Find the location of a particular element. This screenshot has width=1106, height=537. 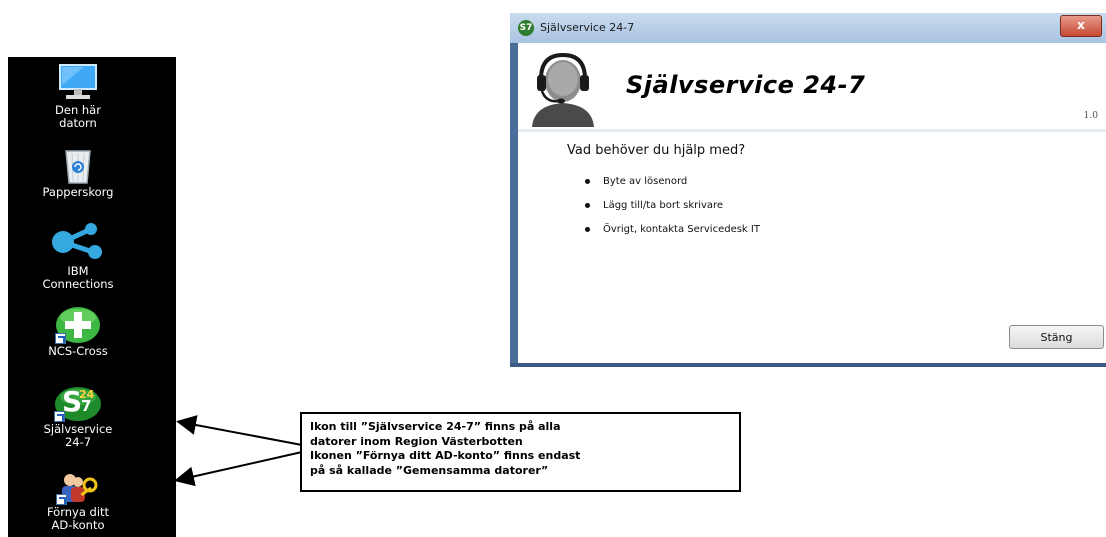

close-button: Stäng is located at coordinates (1056, 337).